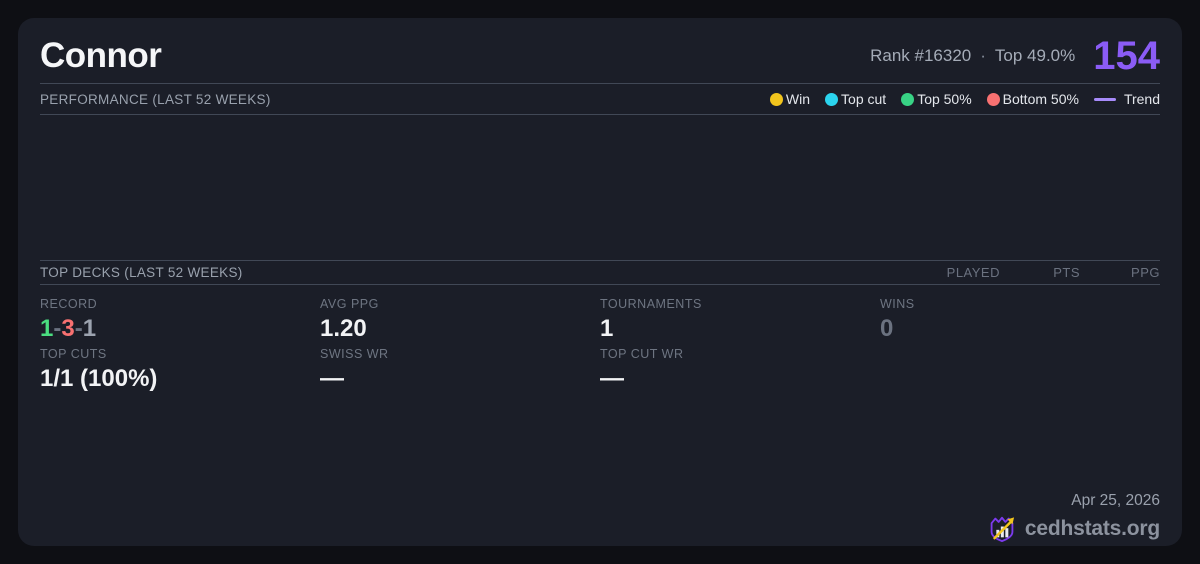 The height and width of the screenshot is (564, 1200). Describe the element at coordinates (1032, 99) in the screenshot. I see `legend-item-bottom-50: Bottom 50%` at that location.